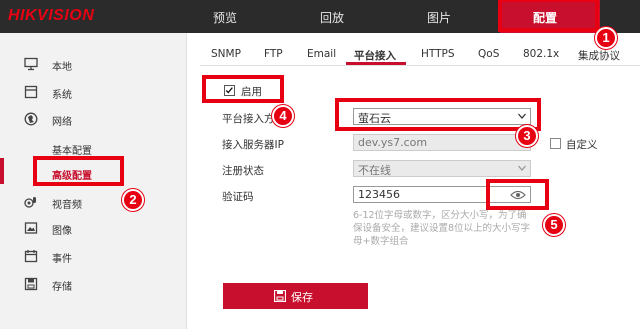 The height and width of the screenshot is (329, 640). I want to click on sidebar-item-label: 事件, so click(62, 259).